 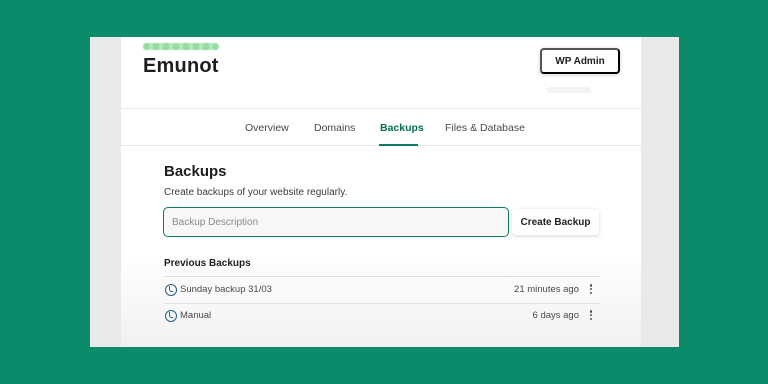 I want to click on backup-description-input, so click(x=336, y=222).